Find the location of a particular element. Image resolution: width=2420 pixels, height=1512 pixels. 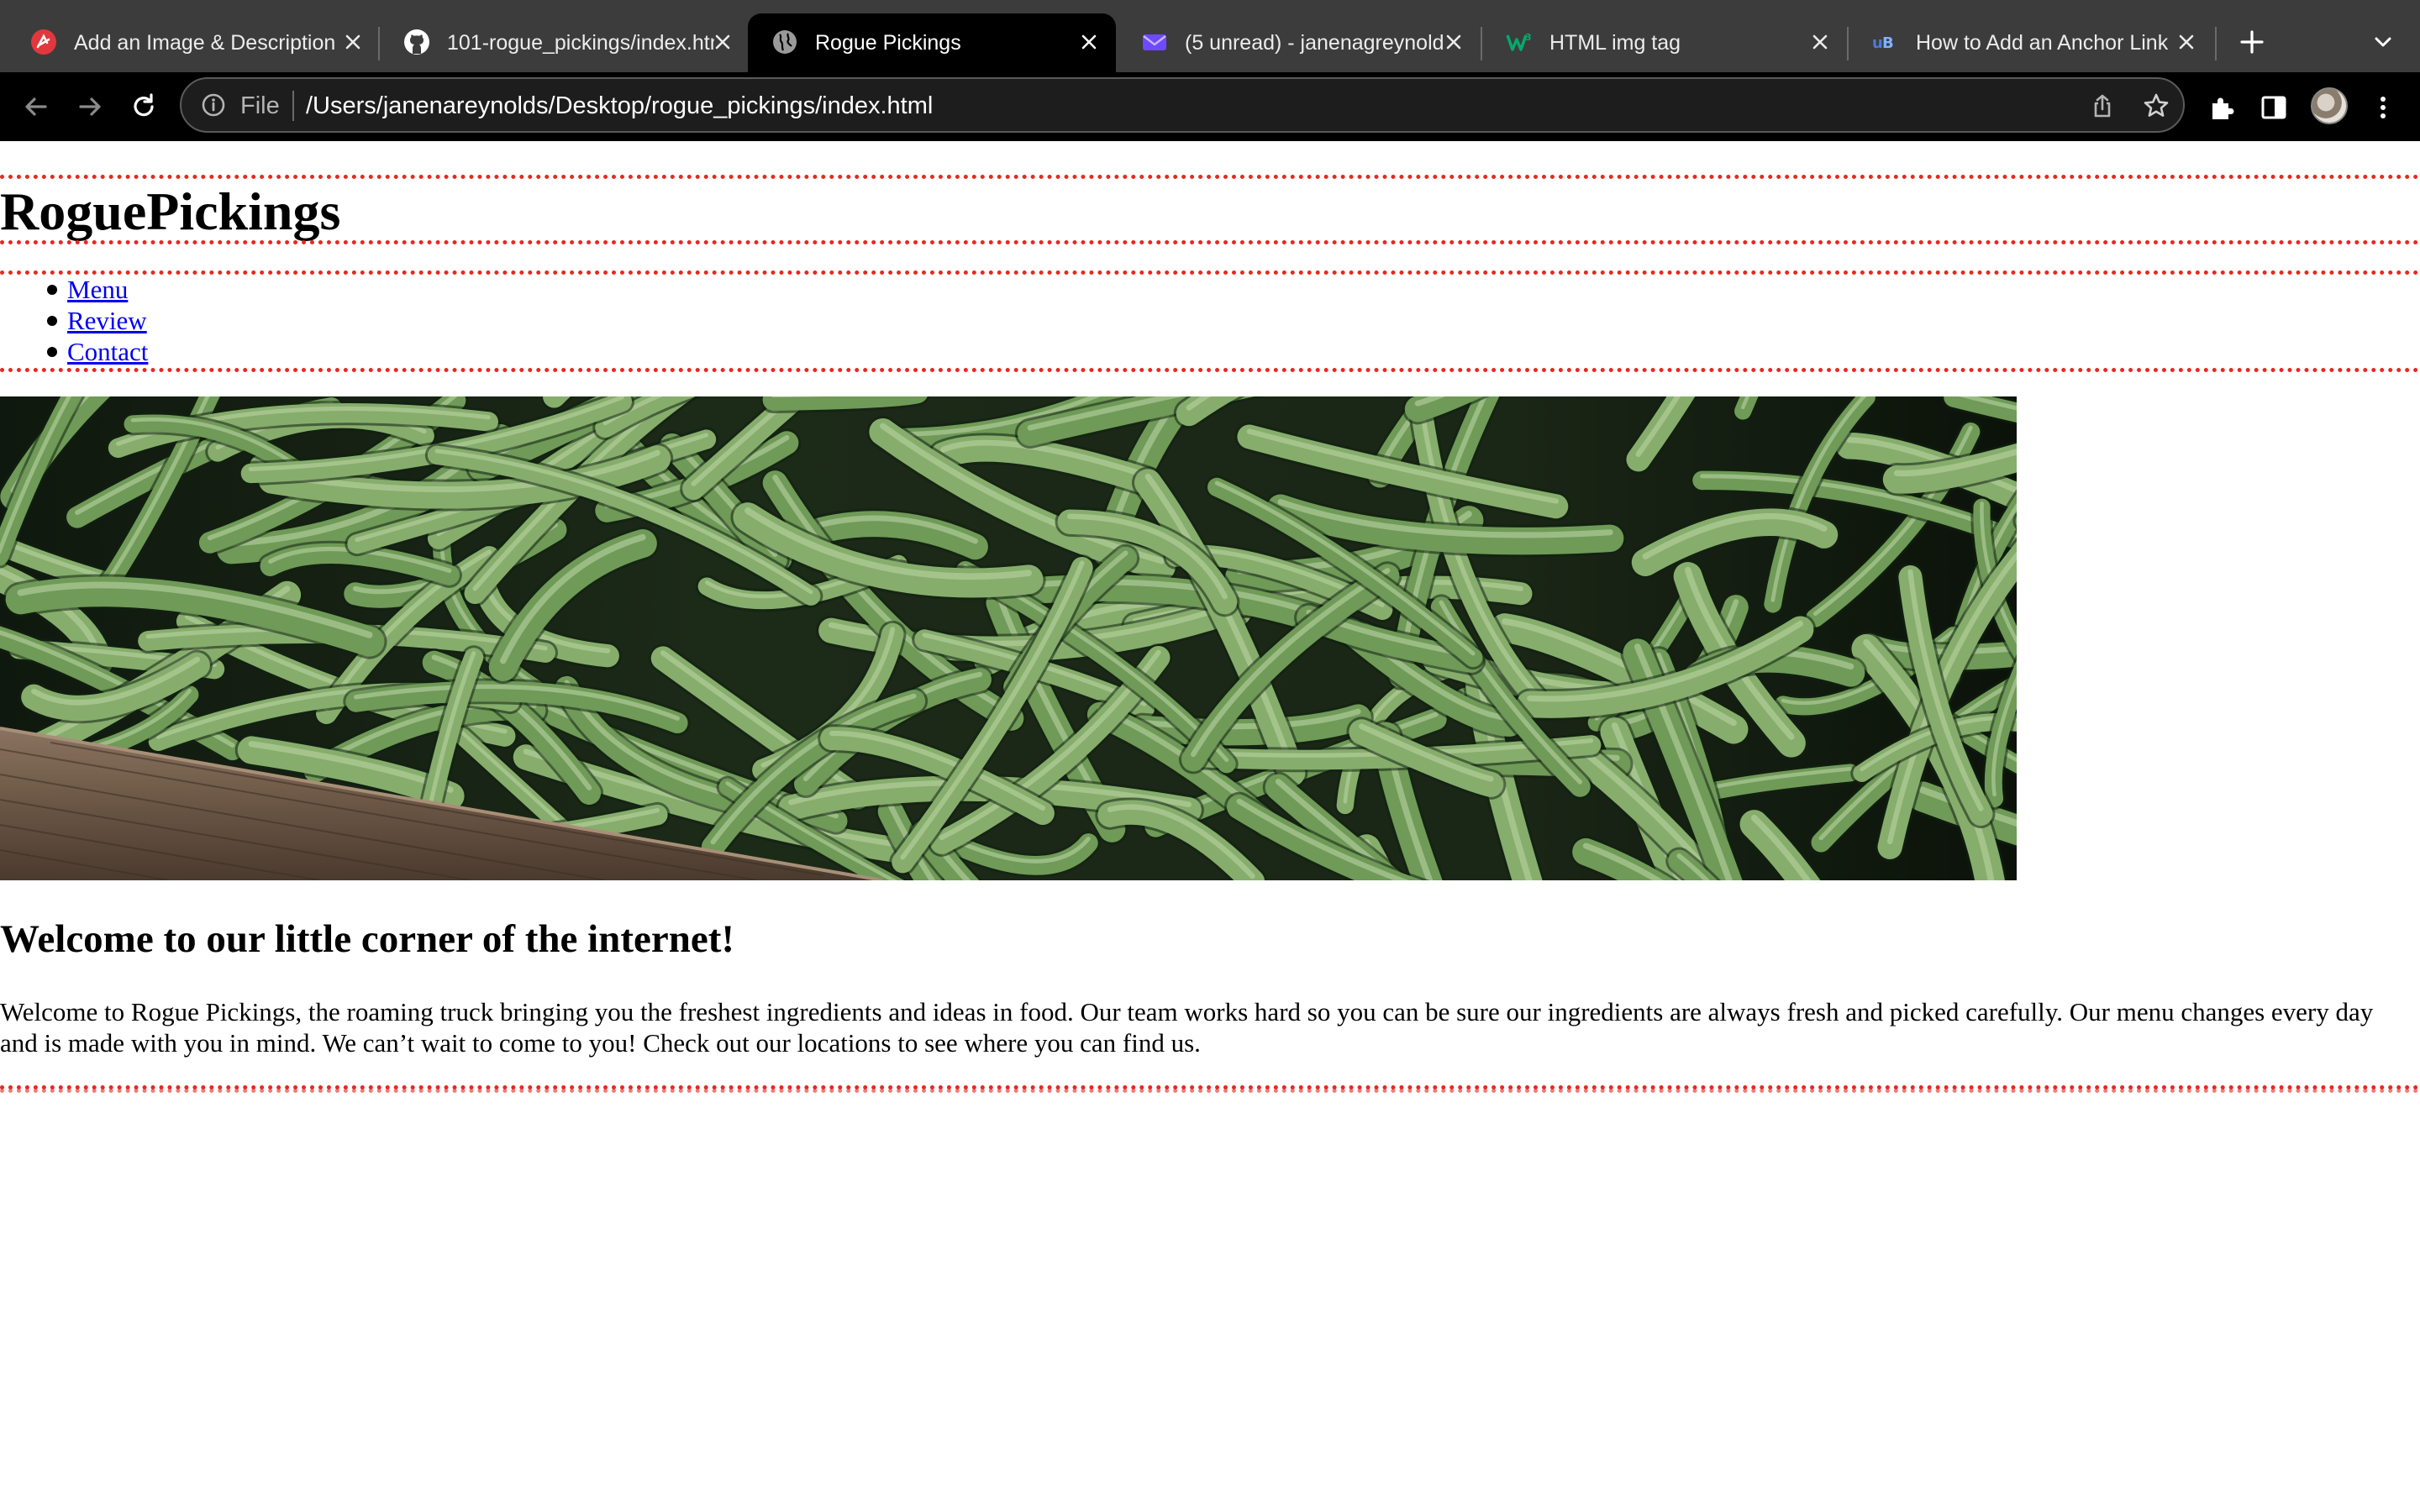

tab-title: Rogue Pickings is located at coordinates (888, 43).